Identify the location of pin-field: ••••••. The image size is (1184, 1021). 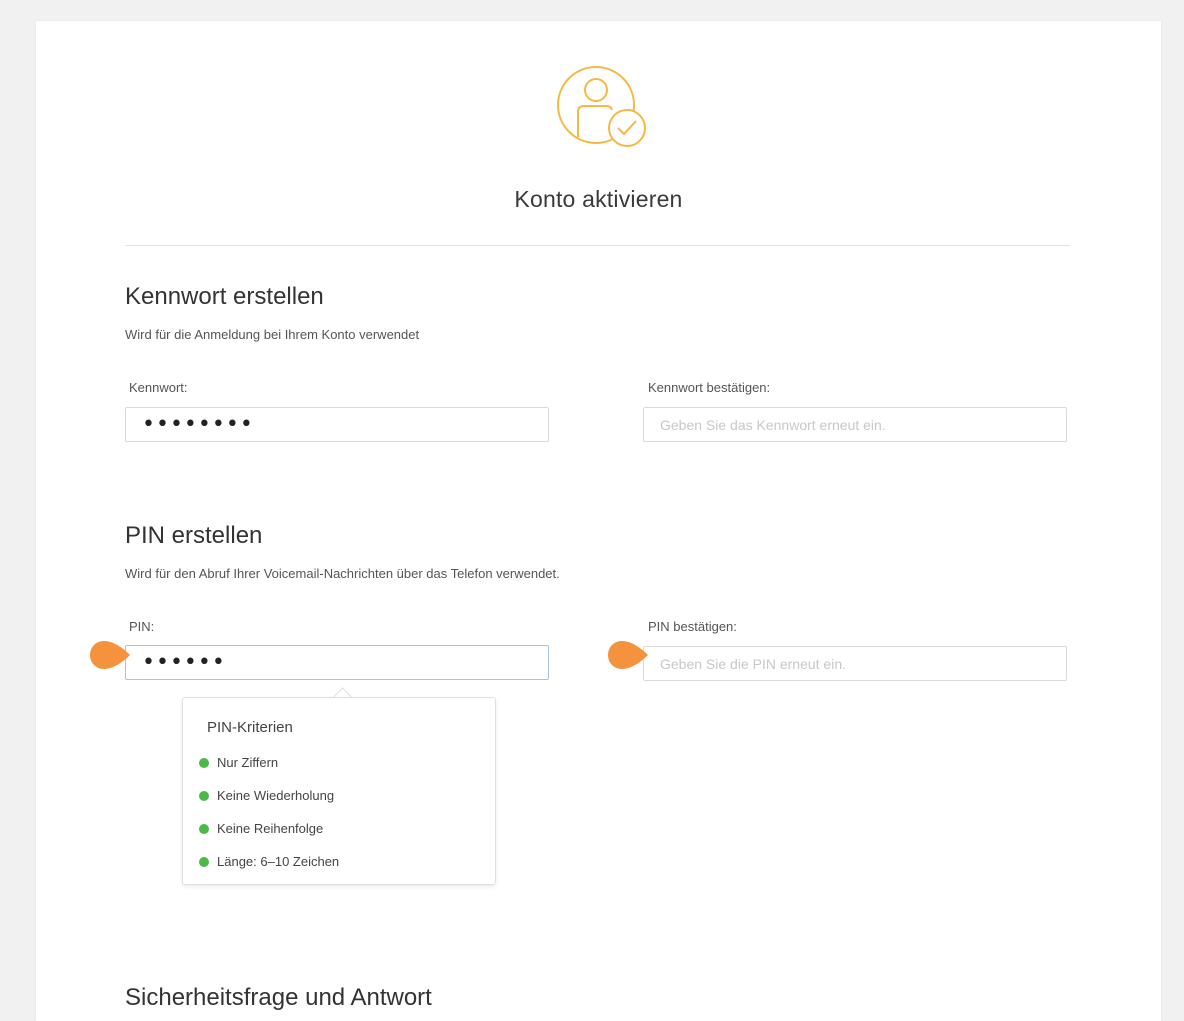
(337, 662).